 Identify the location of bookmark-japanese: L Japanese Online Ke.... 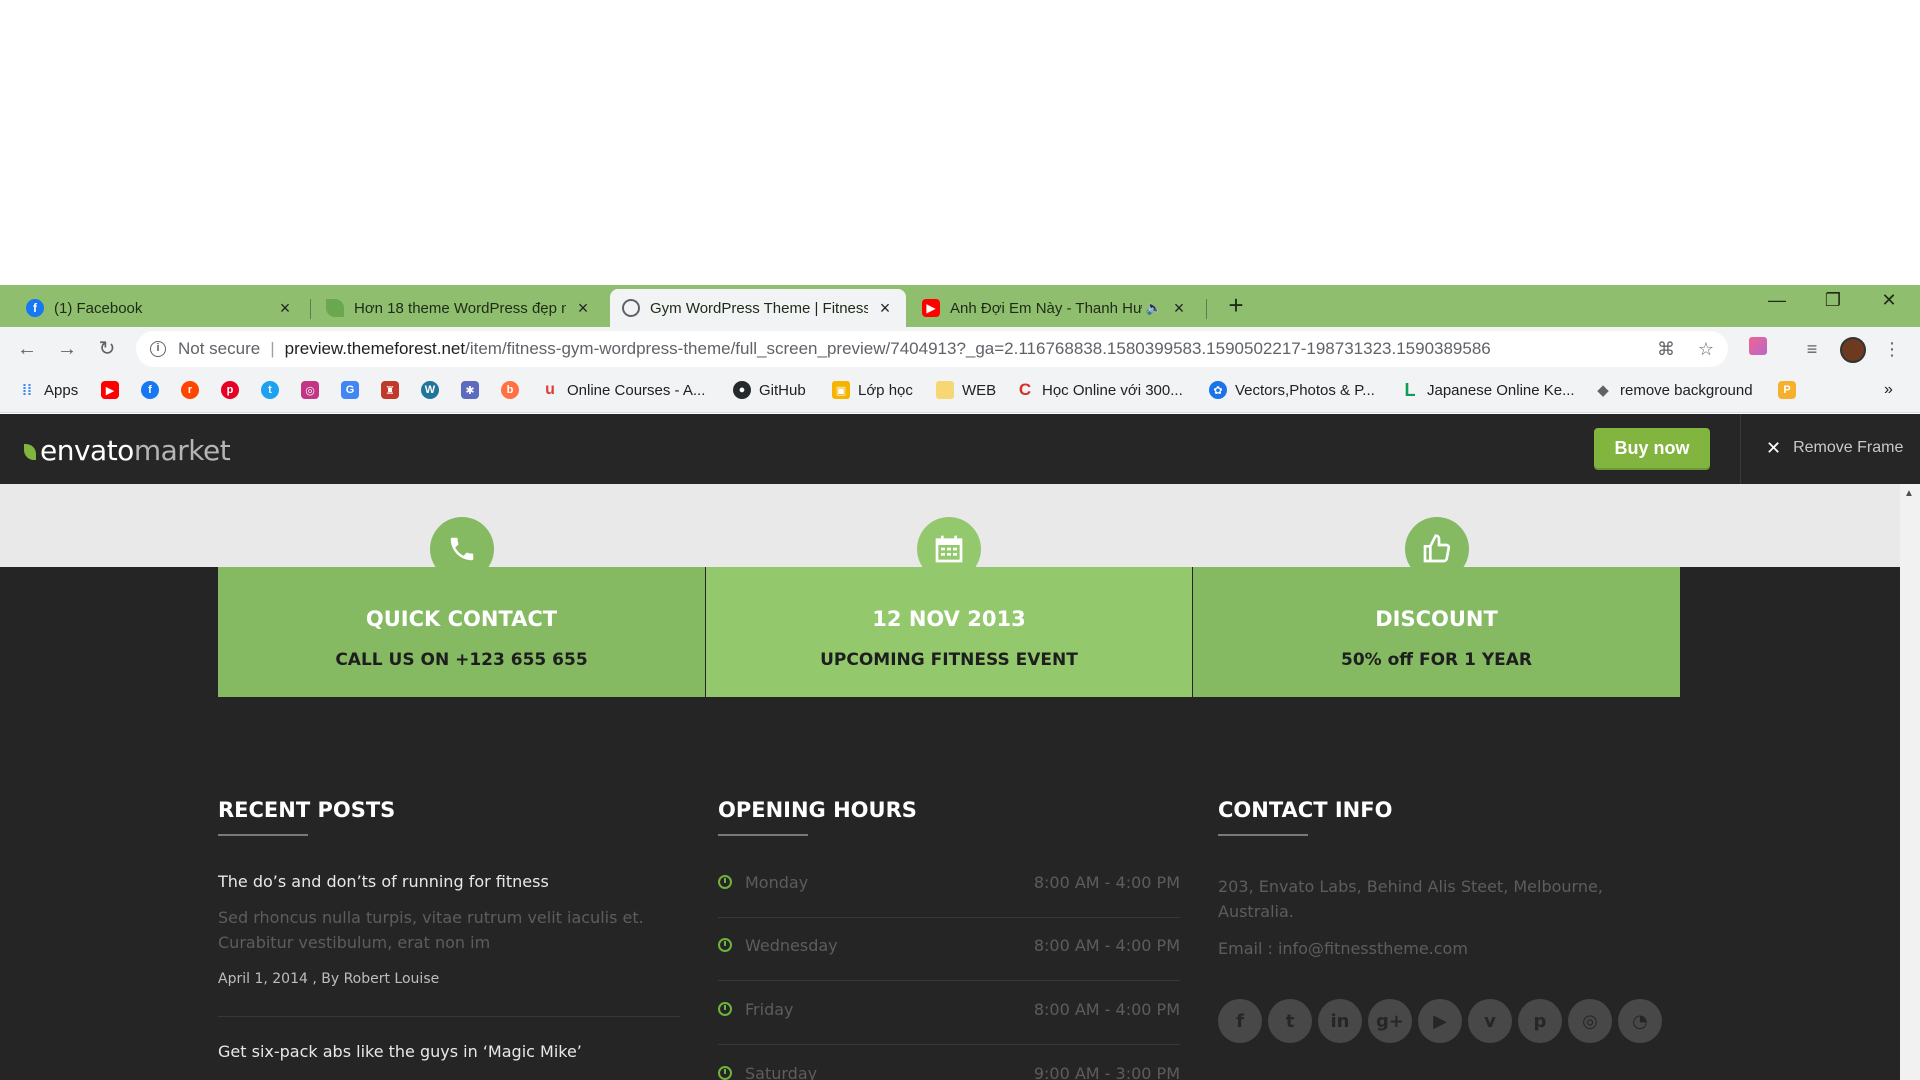
(1488, 390).